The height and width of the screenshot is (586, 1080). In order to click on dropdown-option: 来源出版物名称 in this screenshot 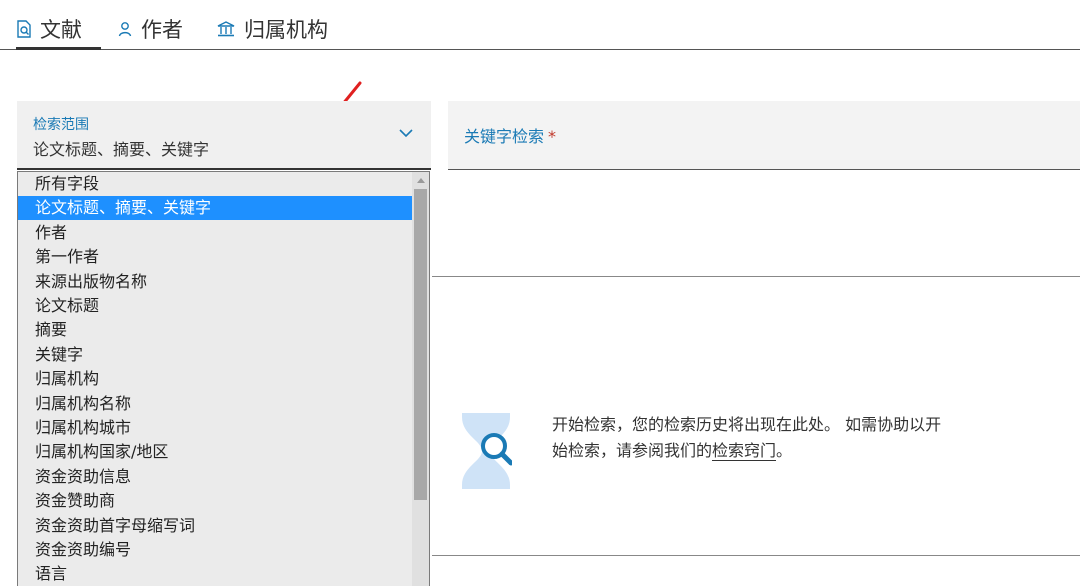, I will do `click(215, 282)`.